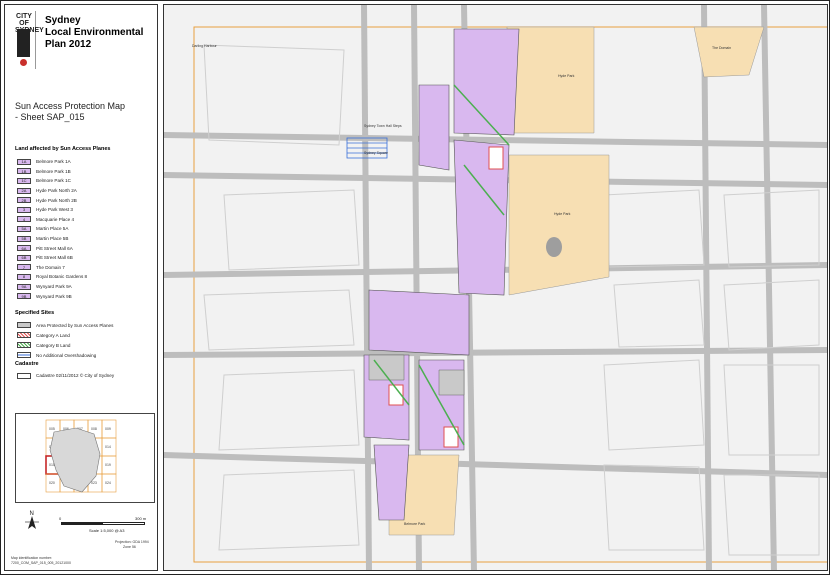  Describe the element at coordinates (24, 286) in the screenshot. I see `legend-swatch: 9A` at that location.